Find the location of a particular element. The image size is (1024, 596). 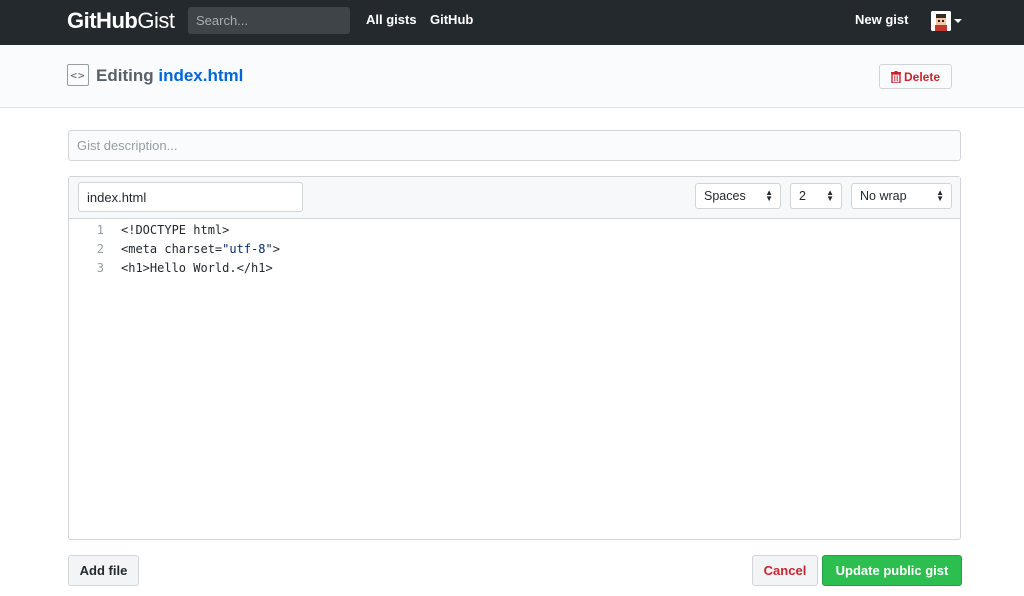

logo-github-text: GitHub is located at coordinates (102, 20).